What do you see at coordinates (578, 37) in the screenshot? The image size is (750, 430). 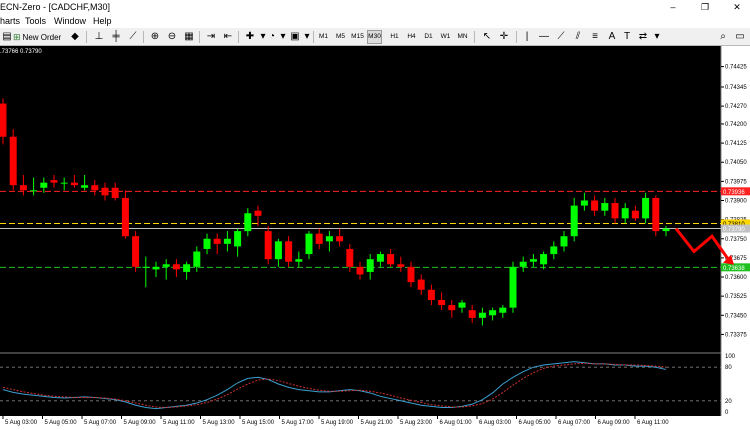 I see `equidistant-channel-icon: ⫽` at bounding box center [578, 37].